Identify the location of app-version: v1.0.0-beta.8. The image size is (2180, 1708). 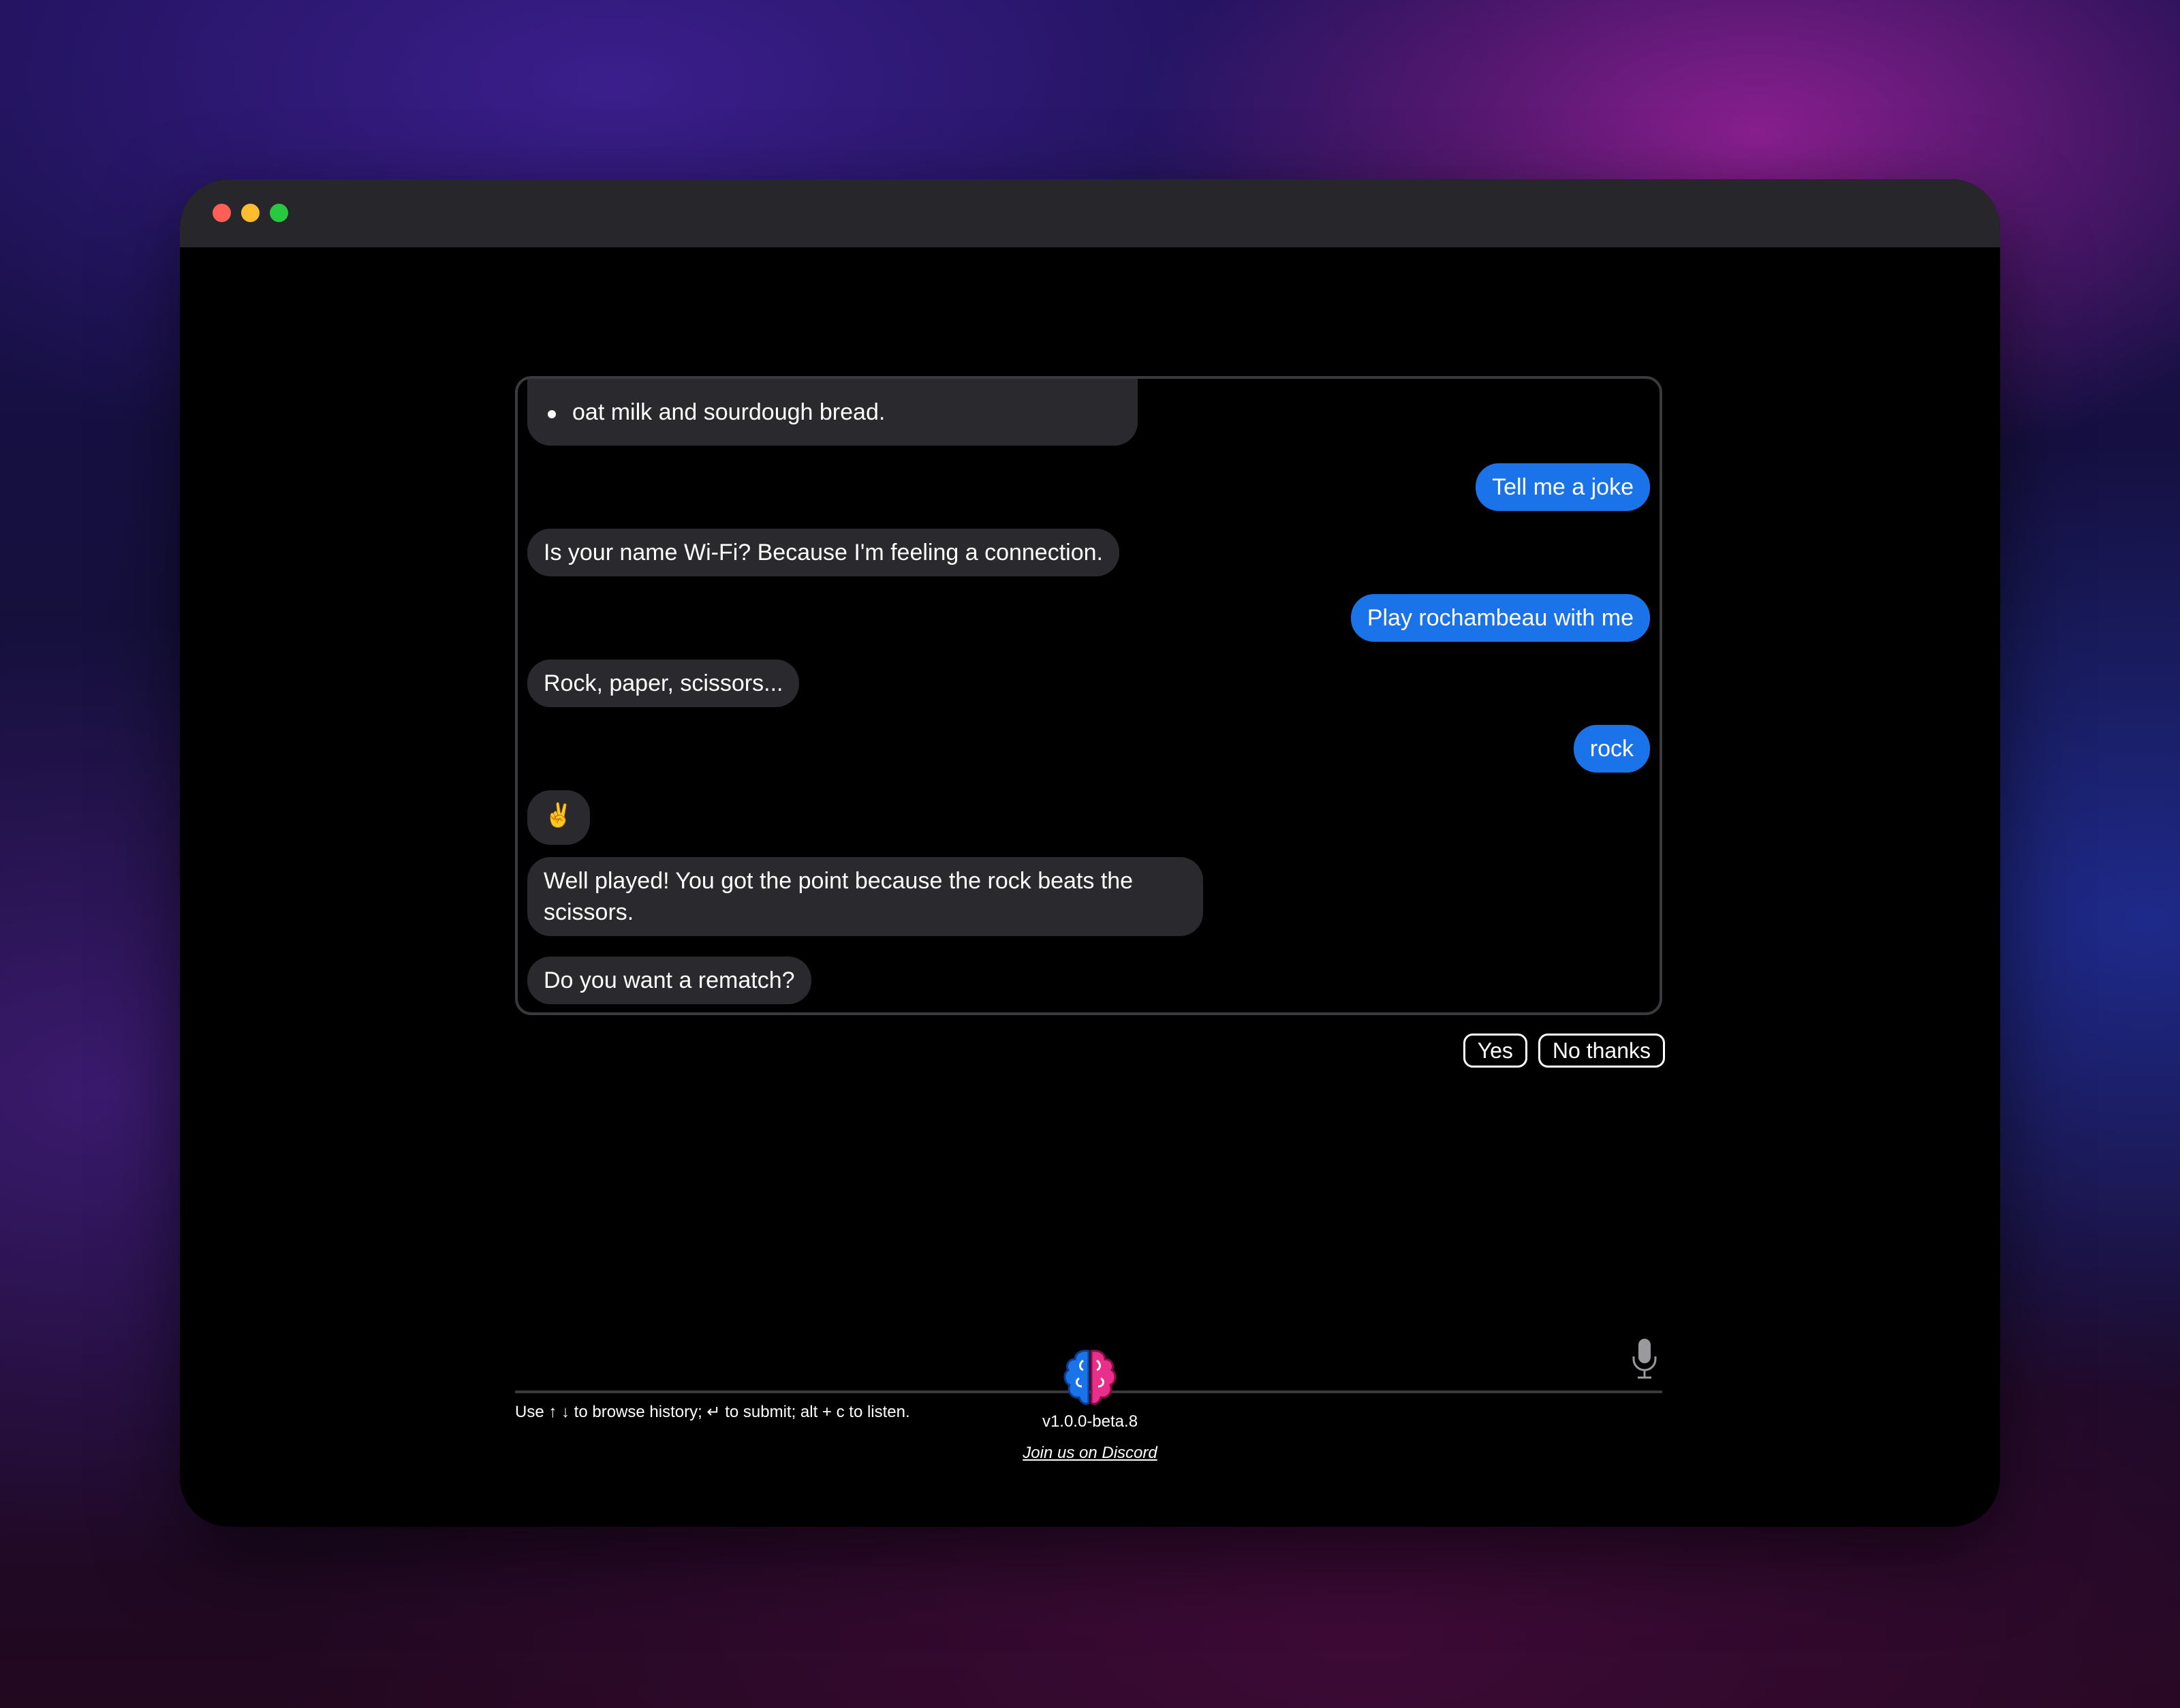
(1090, 1421).